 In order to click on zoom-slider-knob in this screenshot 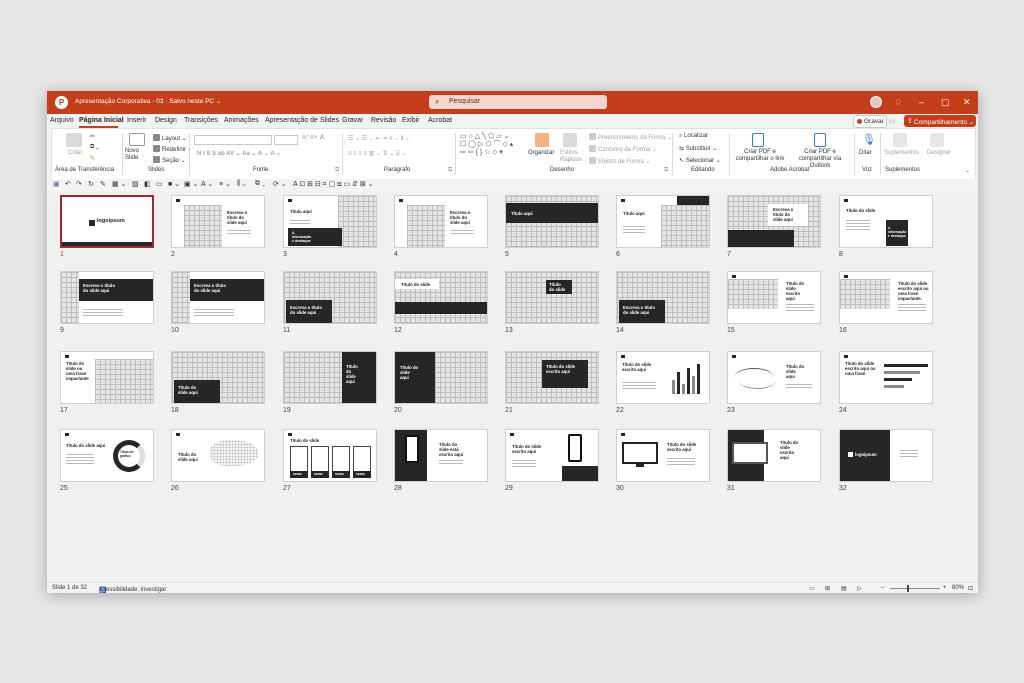, I will do `click(908, 588)`.